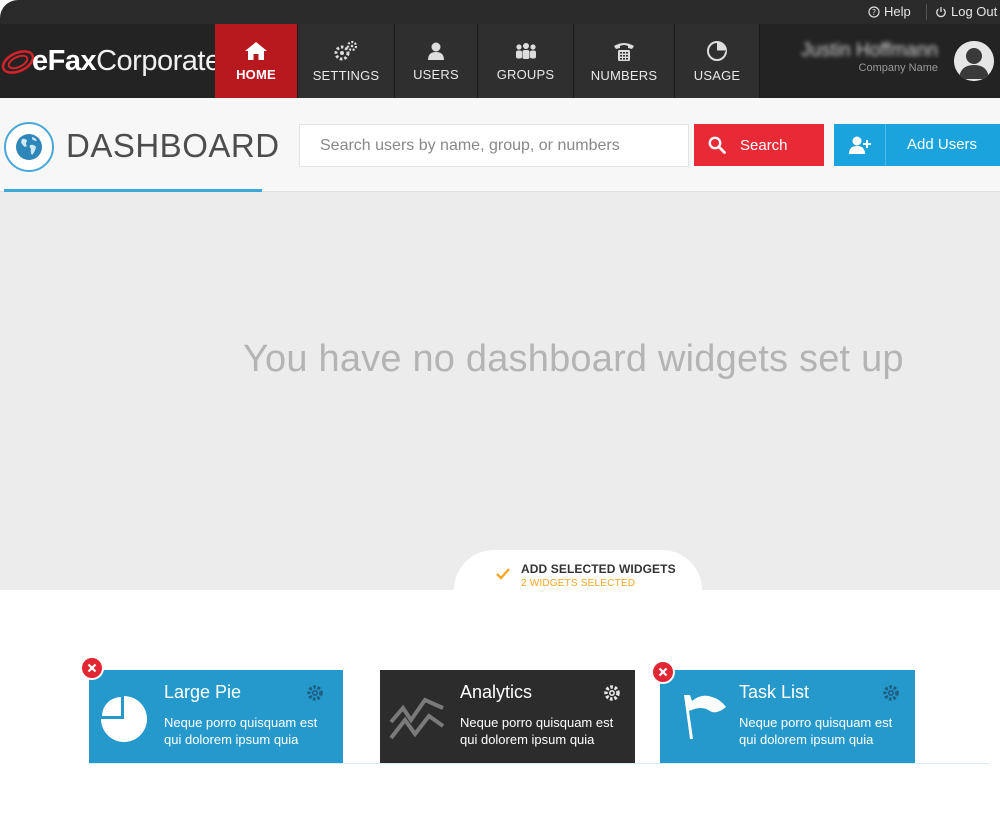 The width and height of the screenshot is (1000, 840). I want to click on widget-title: Task List, so click(774, 692).